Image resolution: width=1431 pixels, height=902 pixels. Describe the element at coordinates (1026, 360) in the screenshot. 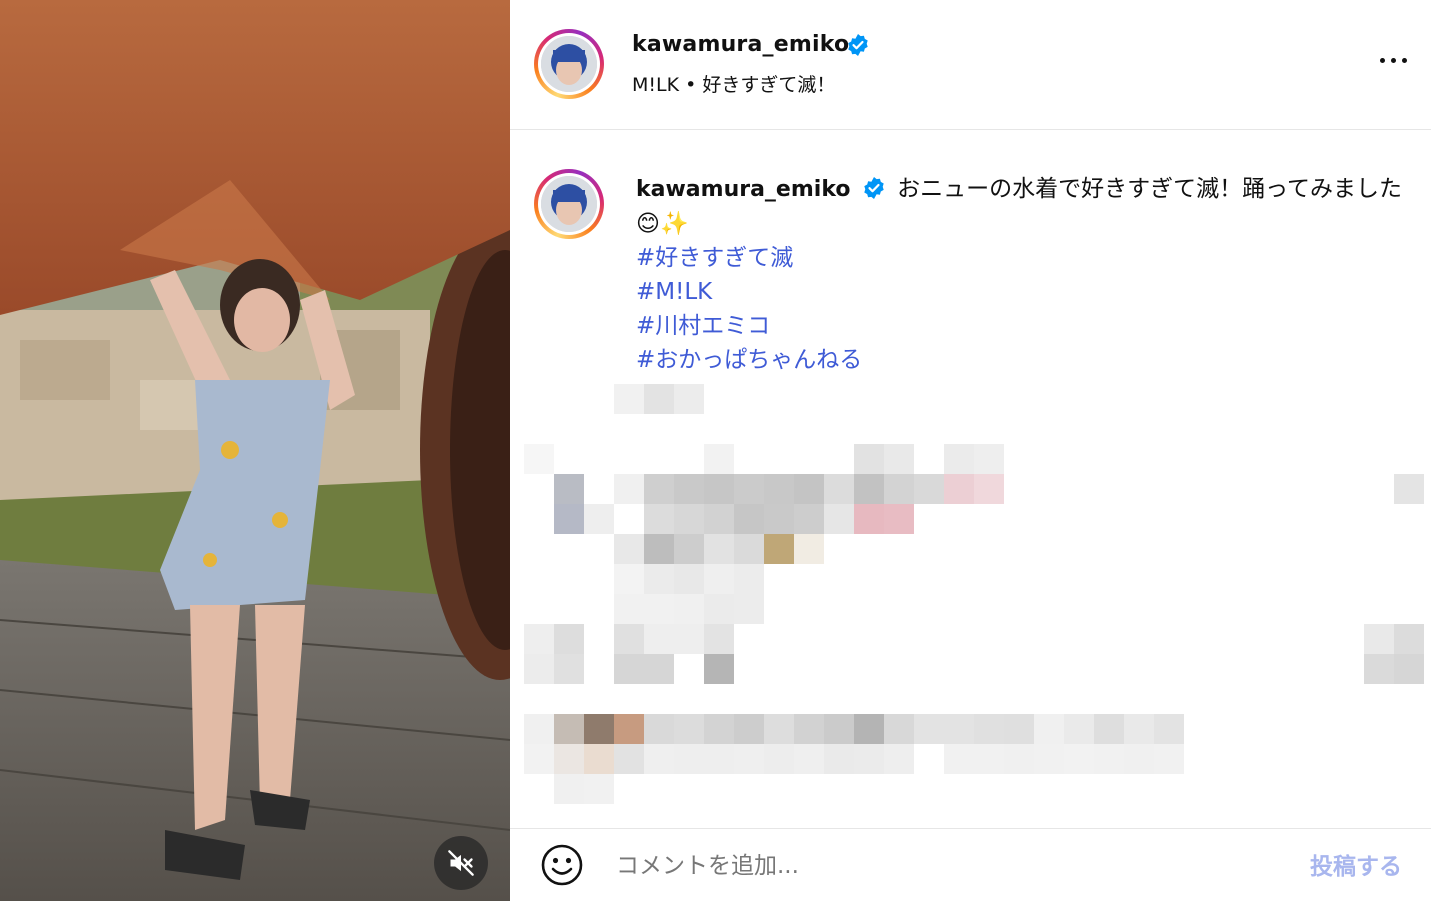

I see `hashtag-link: #おかっぱちゃんねる` at that location.